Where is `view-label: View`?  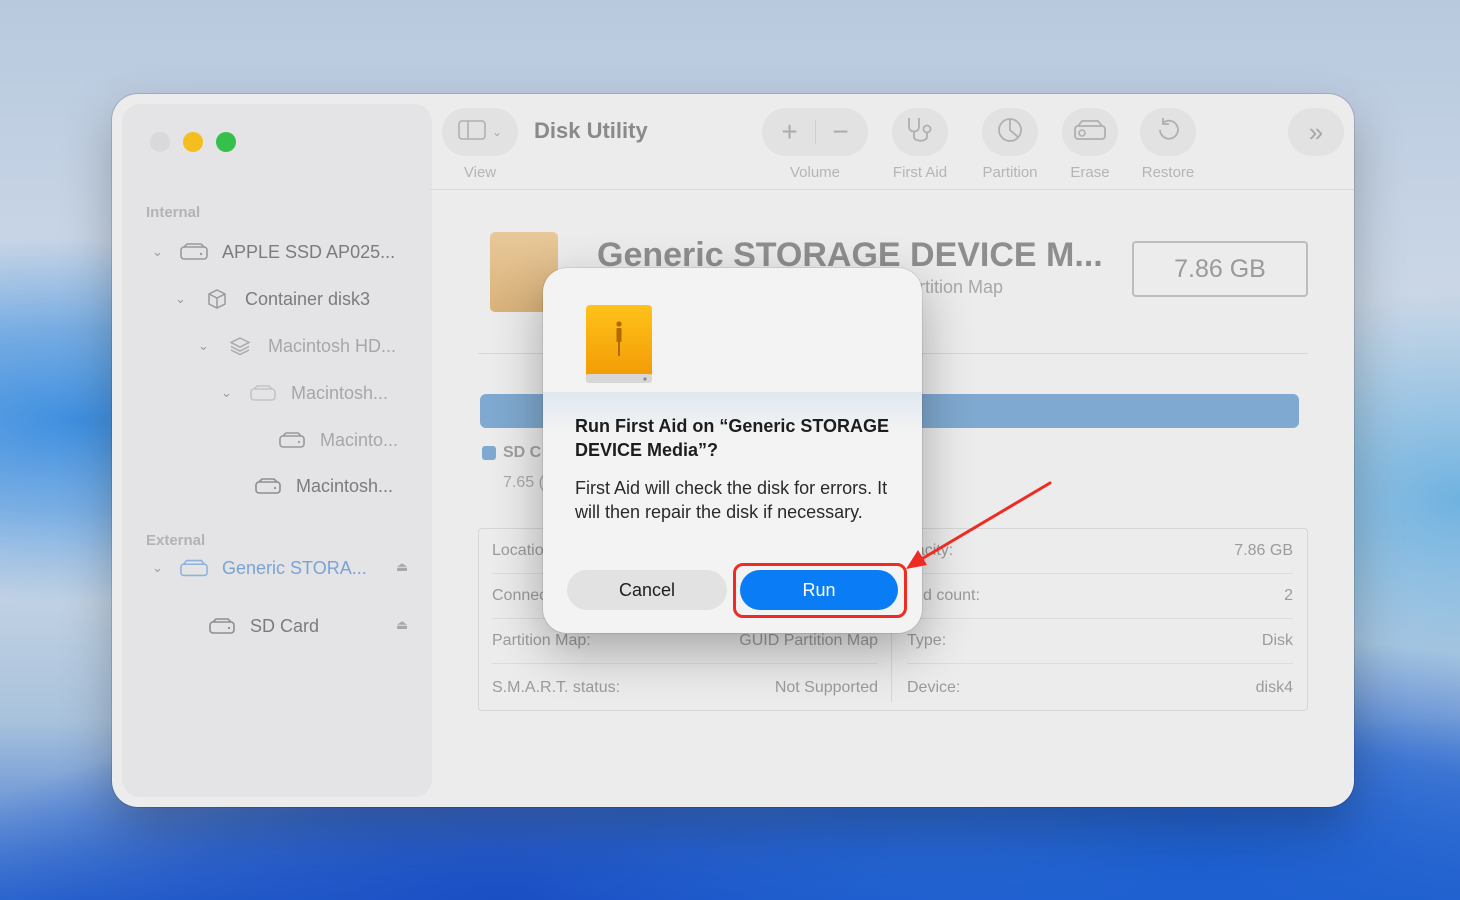 view-label: View is located at coordinates (480, 172).